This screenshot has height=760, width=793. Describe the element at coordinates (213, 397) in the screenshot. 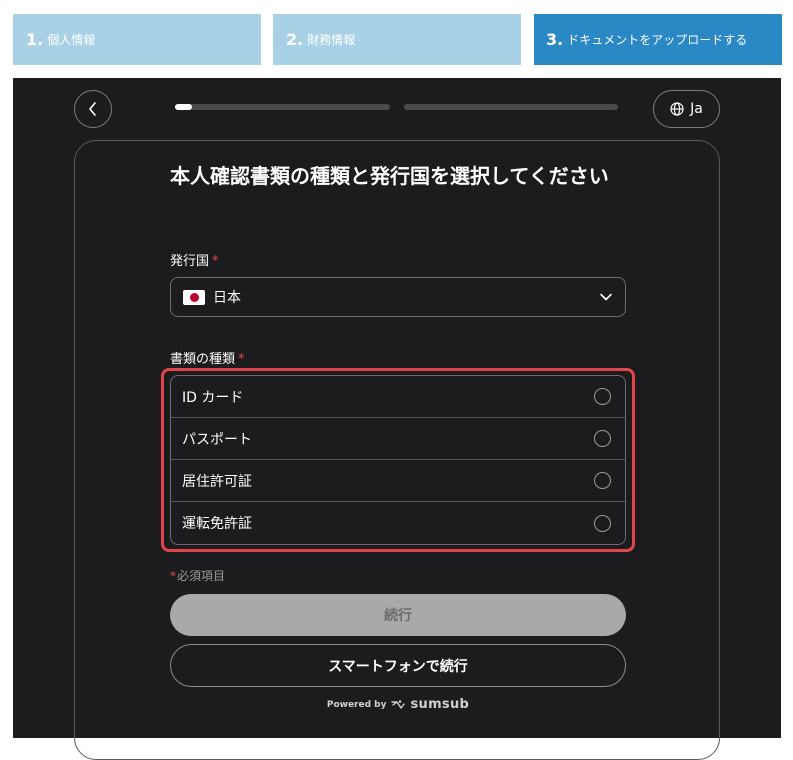

I see `doc-type-label: ID カード` at that location.